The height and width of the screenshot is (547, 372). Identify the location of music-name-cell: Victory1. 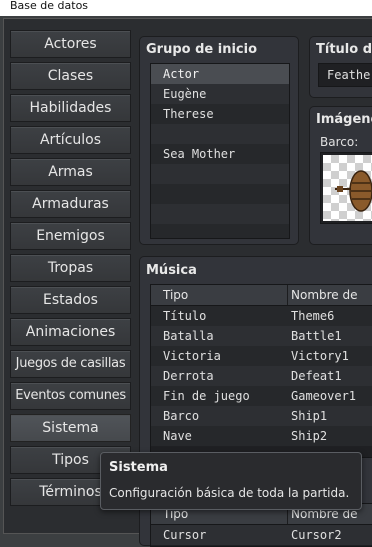
(320, 356).